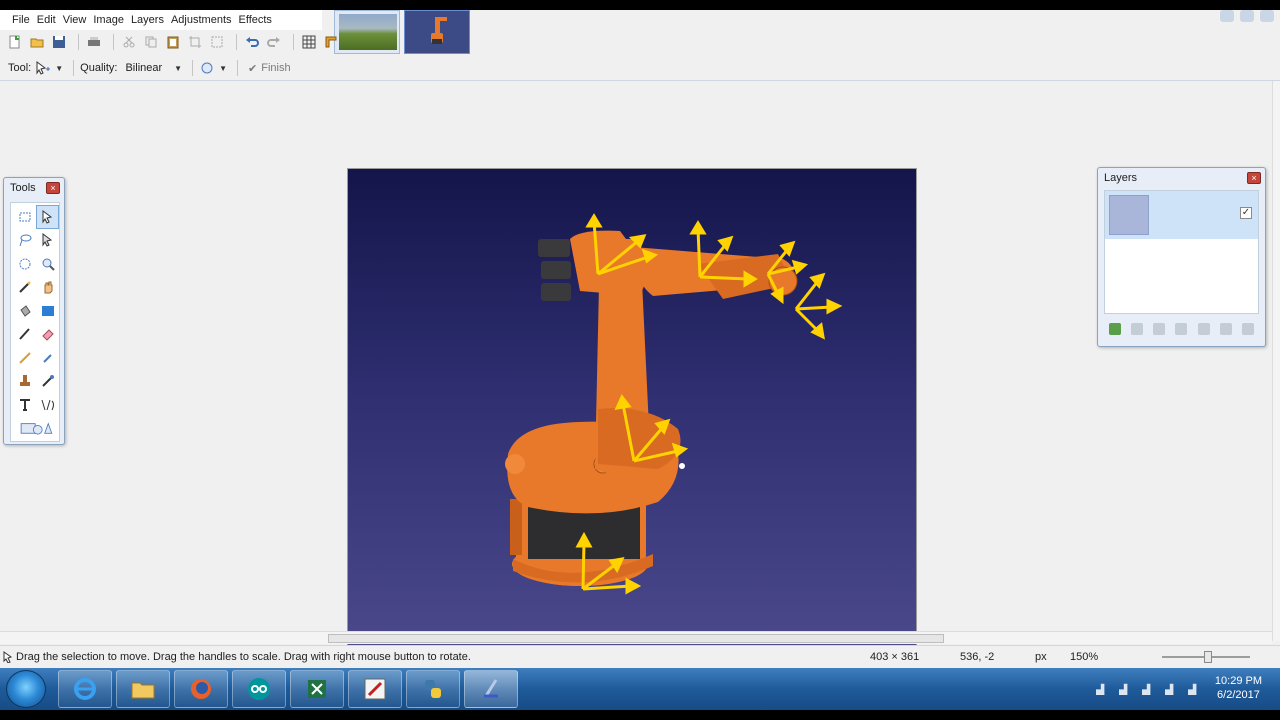 The height and width of the screenshot is (720, 1280). I want to click on paste-button, so click(173, 42).